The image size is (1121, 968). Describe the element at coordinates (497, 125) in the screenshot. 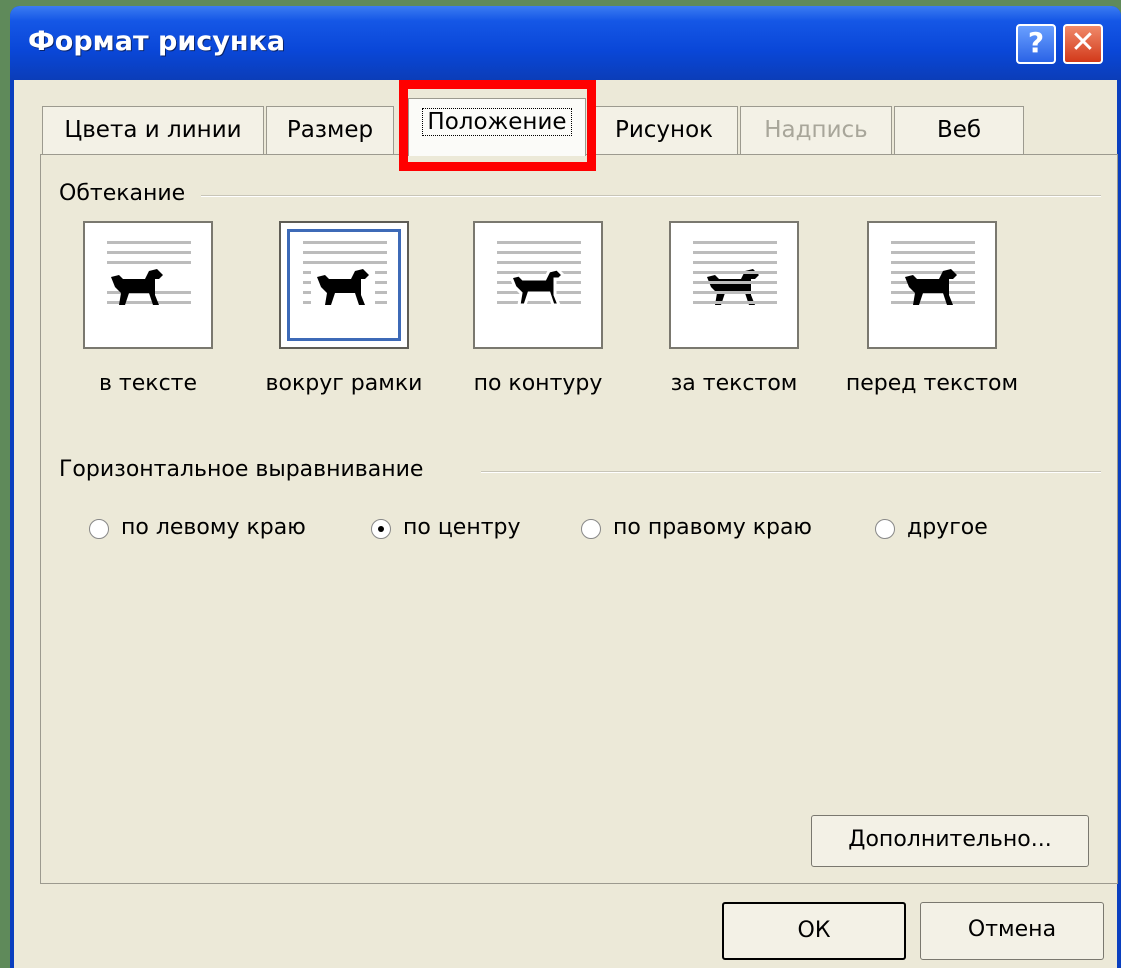

I see `red-highlight-frame` at that location.